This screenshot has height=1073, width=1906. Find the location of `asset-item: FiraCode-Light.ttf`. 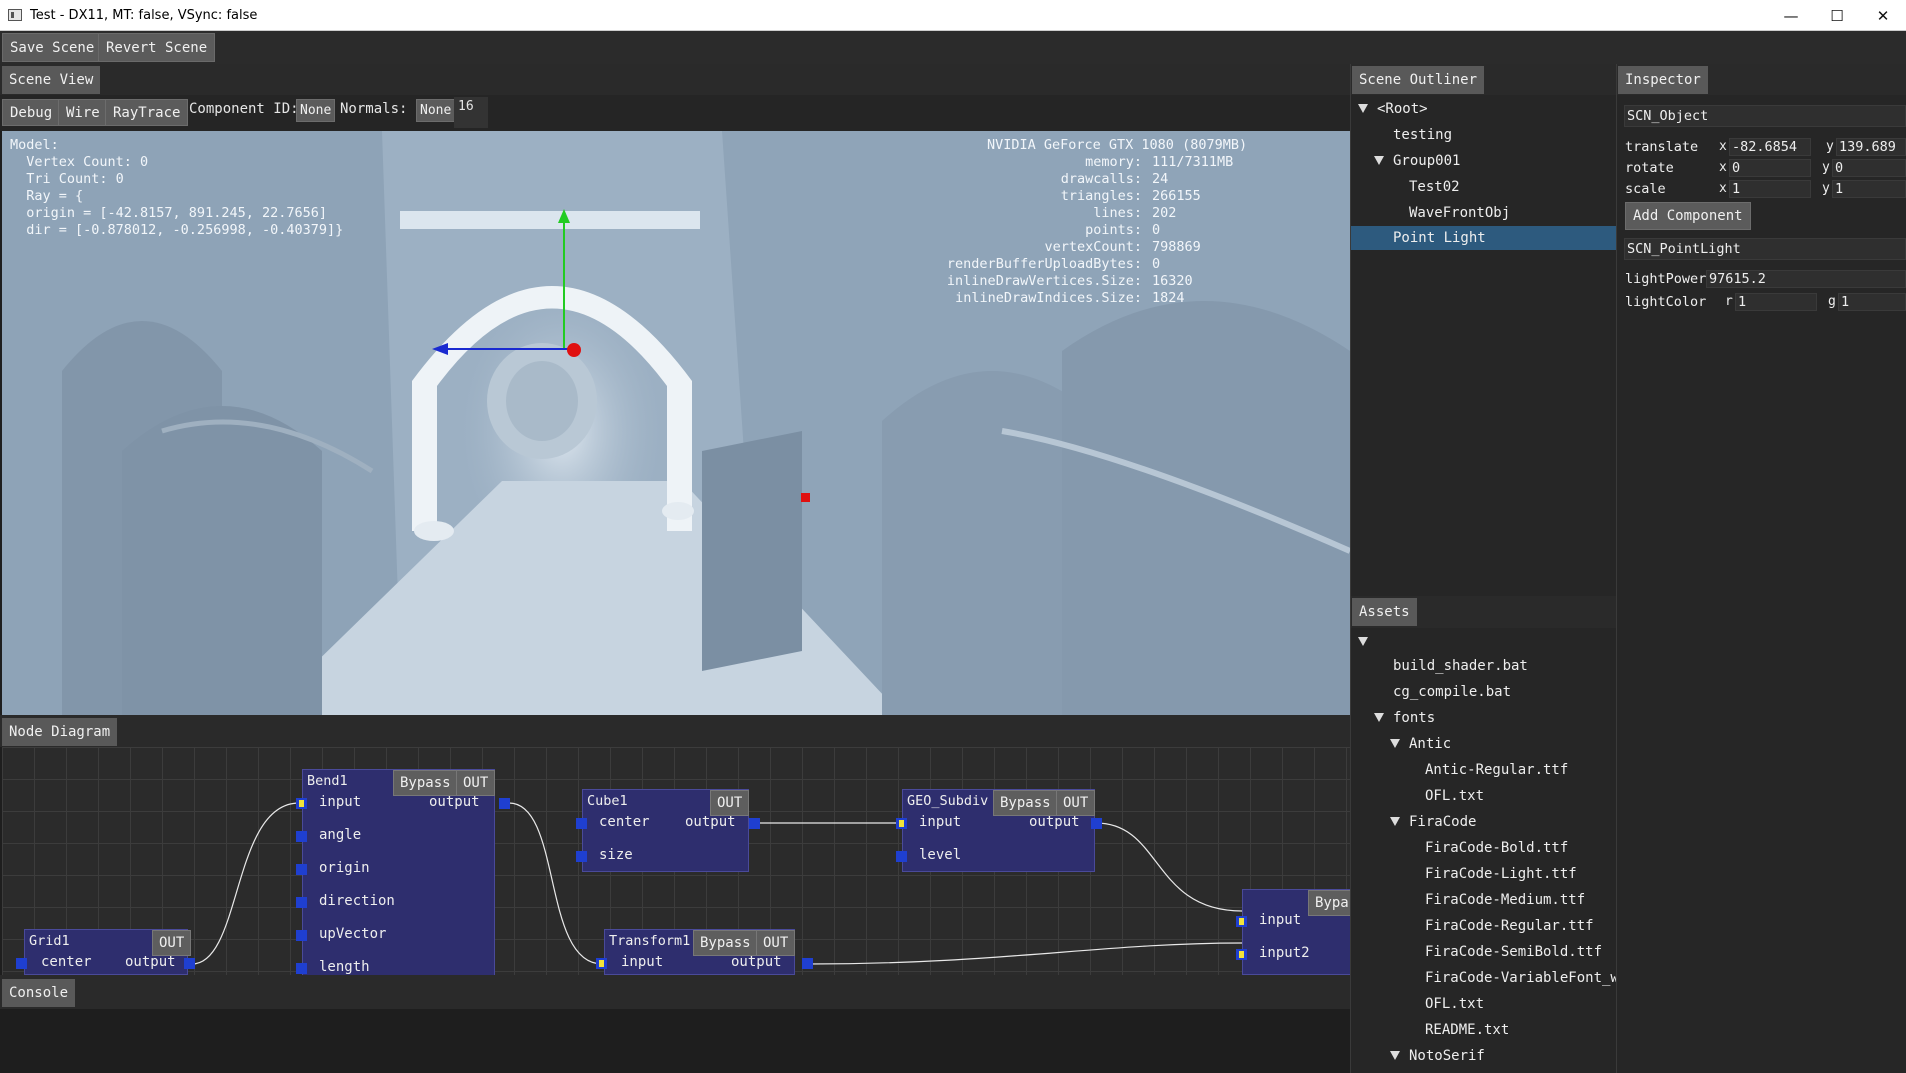

asset-item: FiraCode-Light.ttf is located at coordinates (1501, 874).